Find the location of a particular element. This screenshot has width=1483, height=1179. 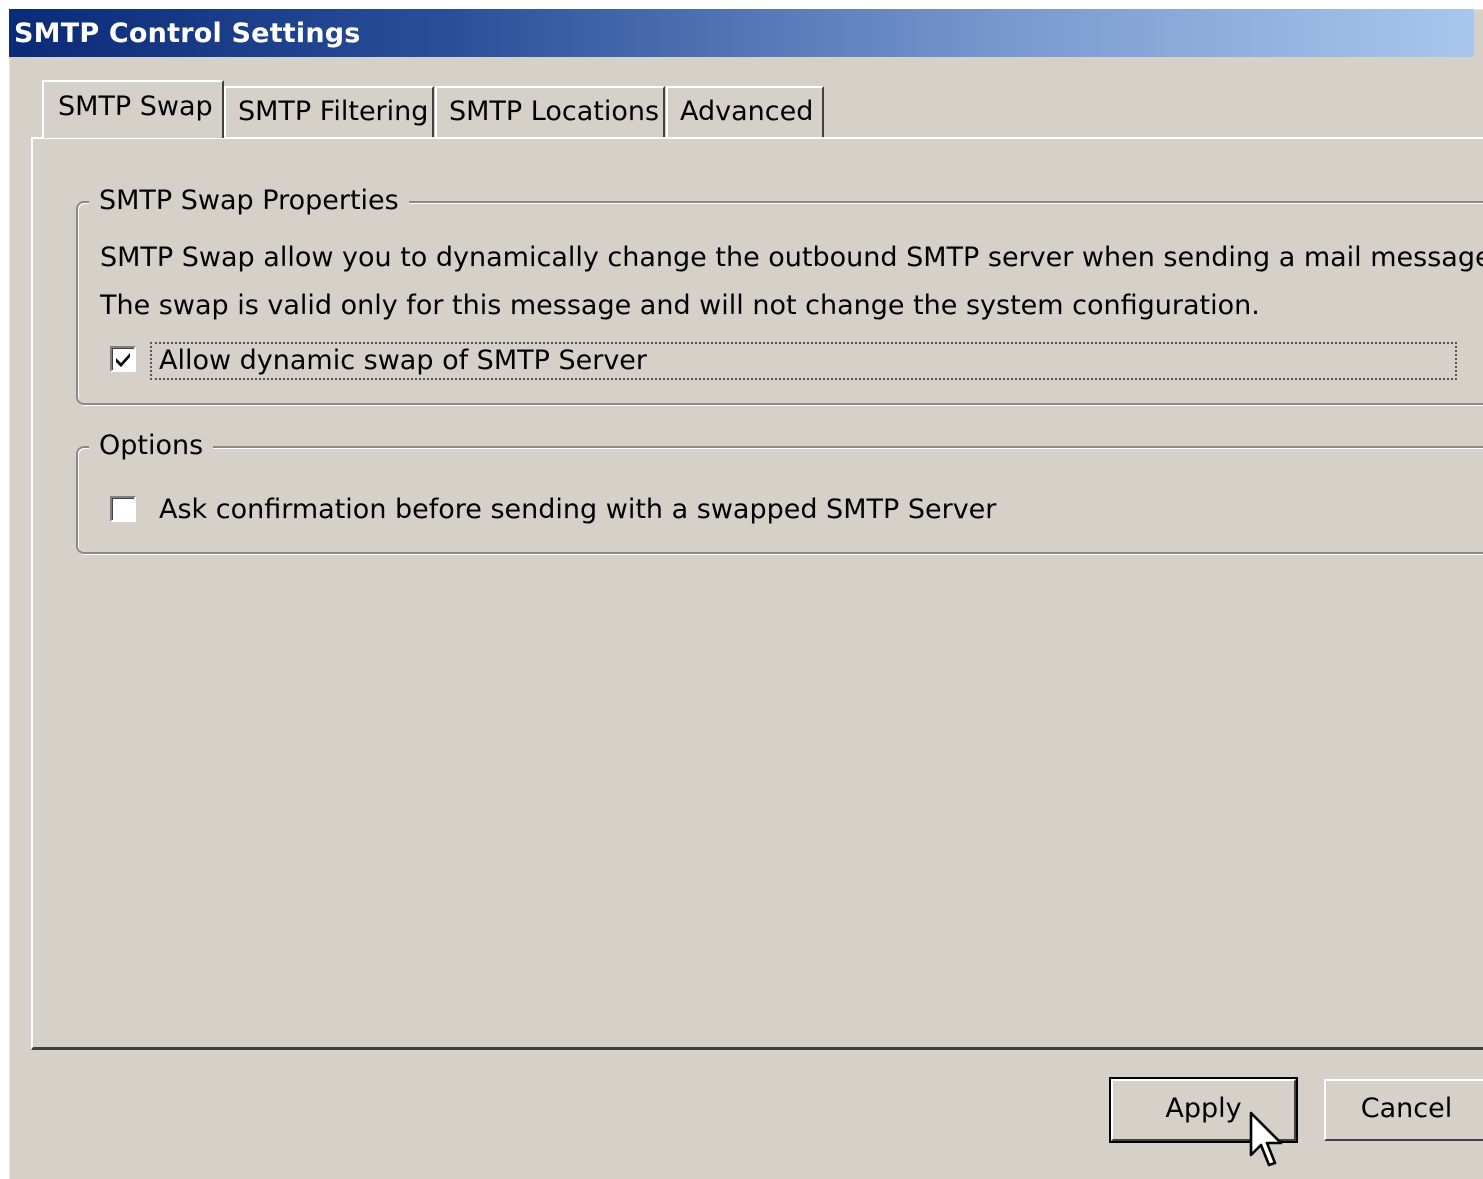

tab-smtp-locations: SMTP Locations is located at coordinates (550, 112).